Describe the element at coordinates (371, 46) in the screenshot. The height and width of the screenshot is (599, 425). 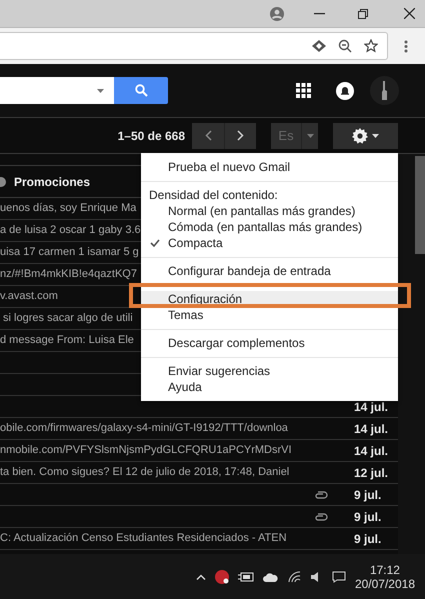
I see `star-icon` at that location.